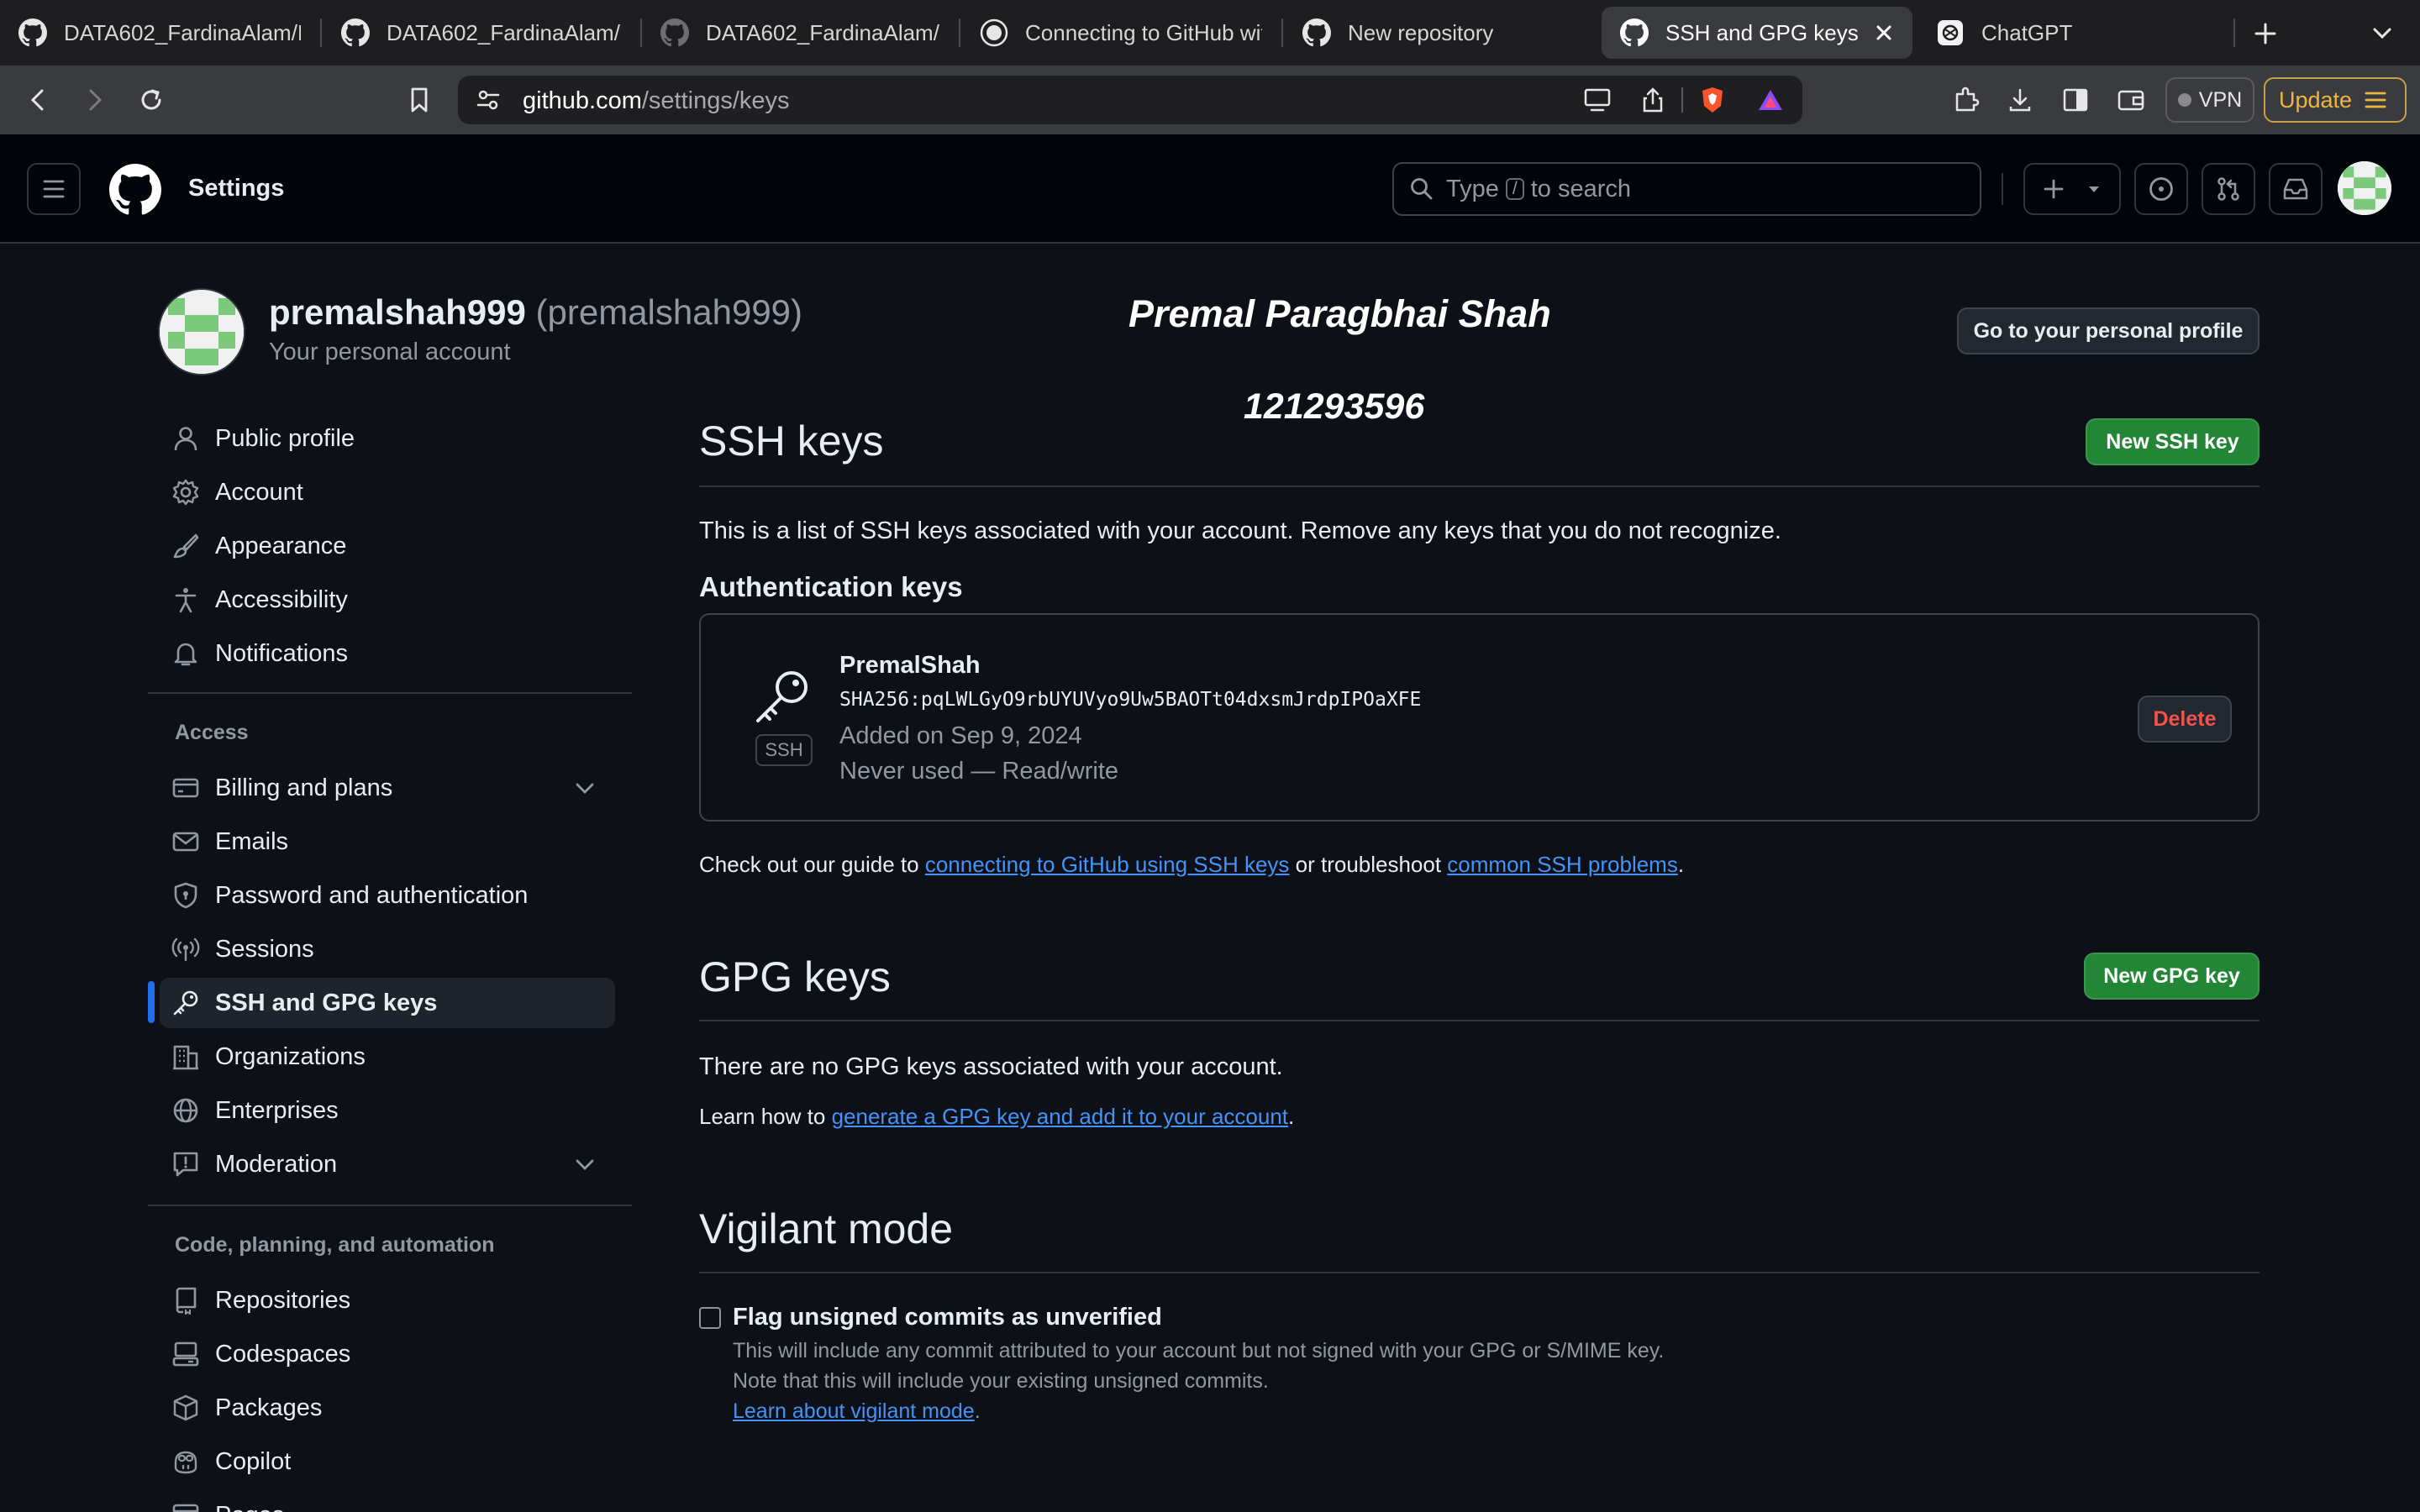 The height and width of the screenshot is (1512, 2420). Describe the element at coordinates (2296, 189) in the screenshot. I see `inbox-button` at that location.